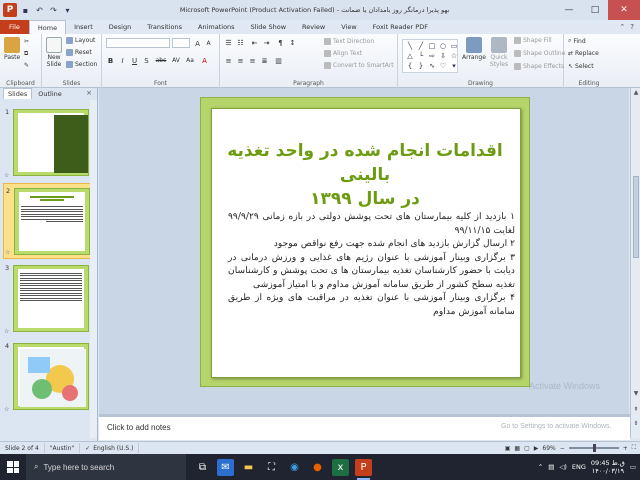  Describe the element at coordinates (340, 467) in the screenshot. I see `excel-icon: x` at that location.